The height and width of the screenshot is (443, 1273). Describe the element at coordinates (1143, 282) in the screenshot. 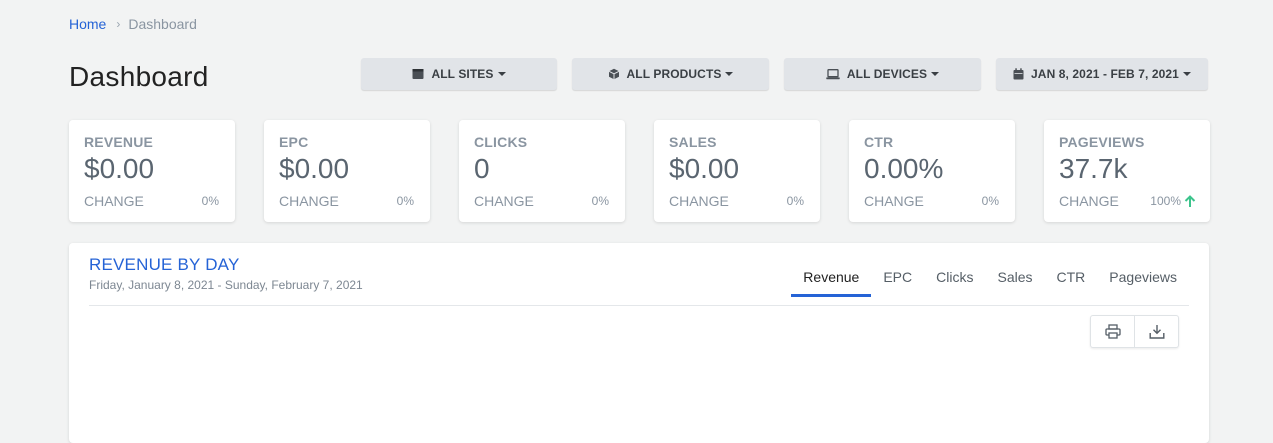

I see `tab-pageviews: Pageviews` at that location.